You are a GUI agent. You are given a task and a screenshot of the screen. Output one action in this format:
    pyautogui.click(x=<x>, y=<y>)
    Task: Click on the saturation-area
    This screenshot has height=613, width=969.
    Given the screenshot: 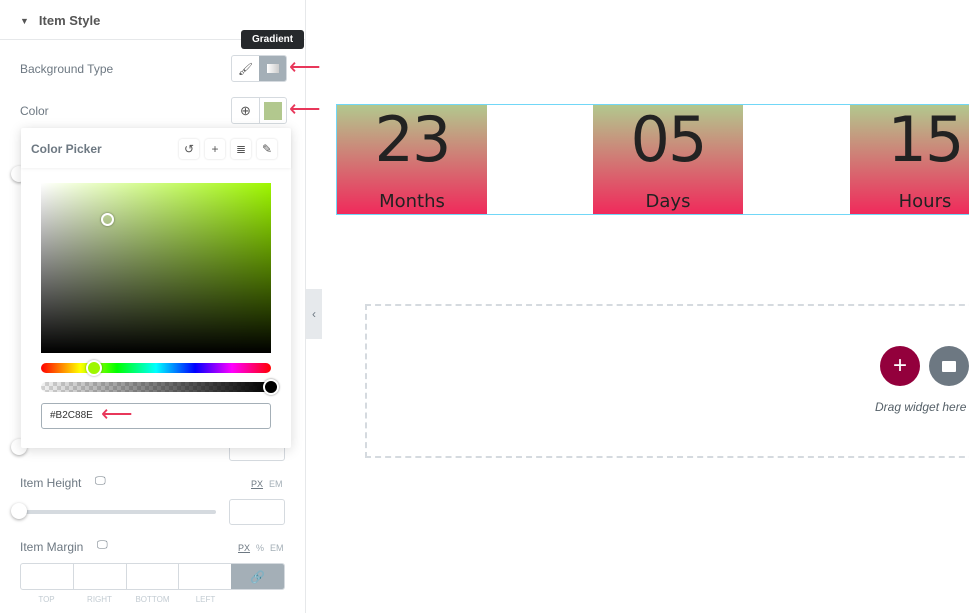 What is the action you would take?
    pyautogui.click(x=156, y=268)
    